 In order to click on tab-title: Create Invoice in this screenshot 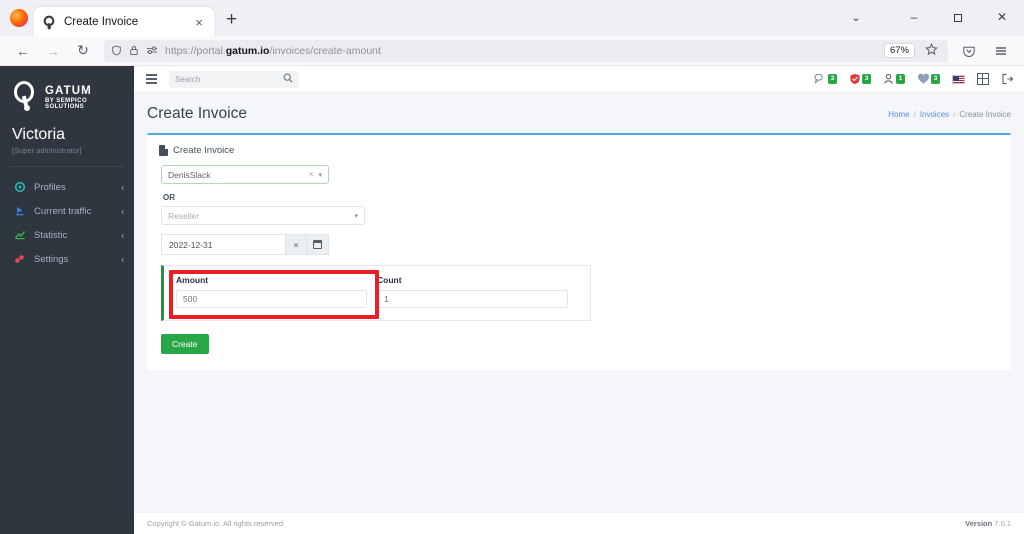, I will do `click(101, 22)`.